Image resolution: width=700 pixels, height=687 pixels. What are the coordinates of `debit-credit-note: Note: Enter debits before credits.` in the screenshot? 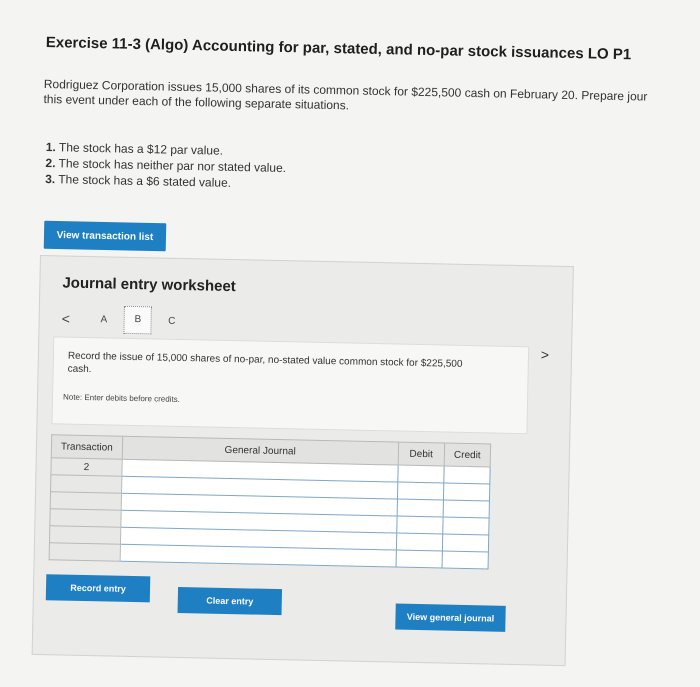 It's located at (121, 398).